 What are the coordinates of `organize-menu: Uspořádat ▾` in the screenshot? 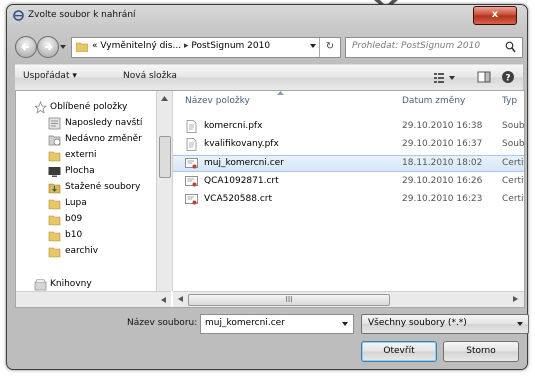 It's located at (50, 76).